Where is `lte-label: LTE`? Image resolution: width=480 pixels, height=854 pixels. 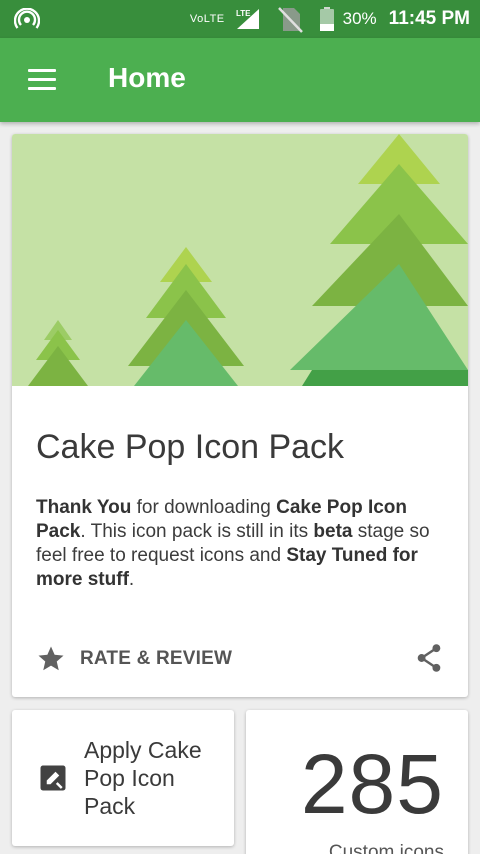 lte-label: LTE is located at coordinates (243, 13).